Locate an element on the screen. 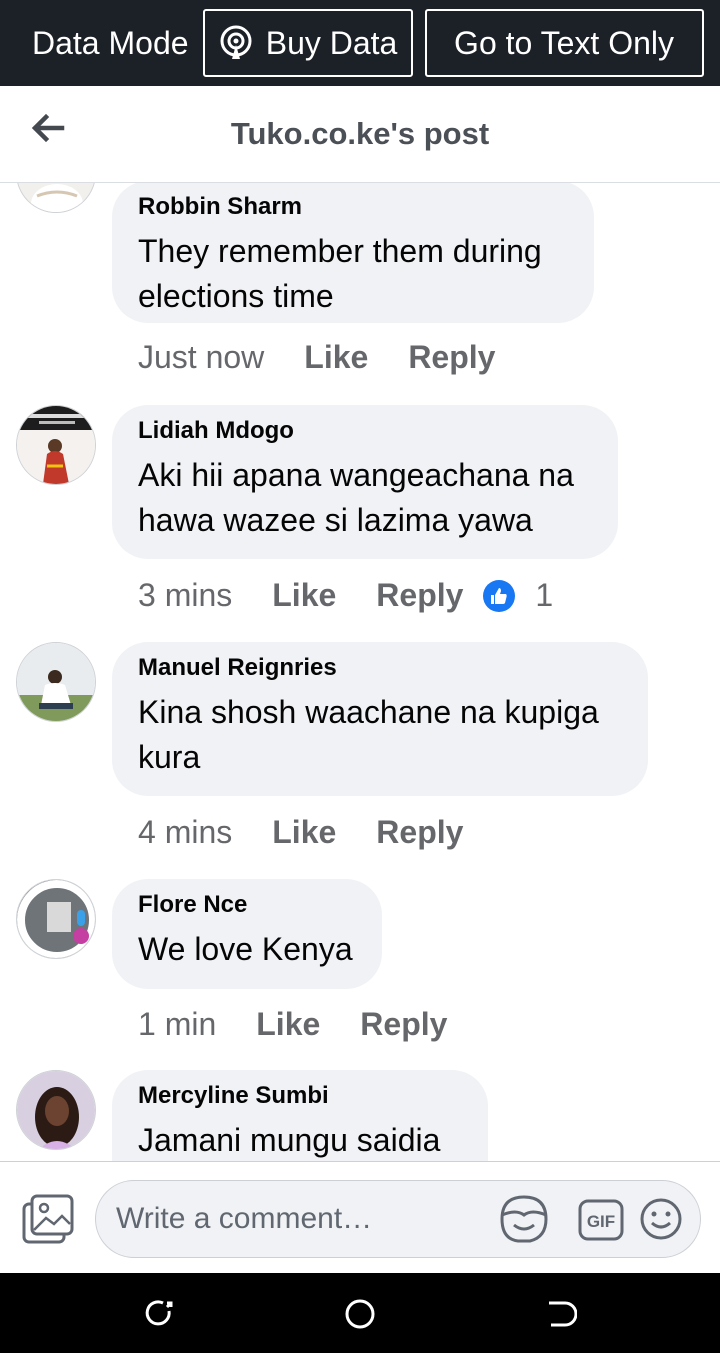 Image resolution: width=720 pixels, height=1353 pixels. sticker-icon is located at coordinates (524, 1219).